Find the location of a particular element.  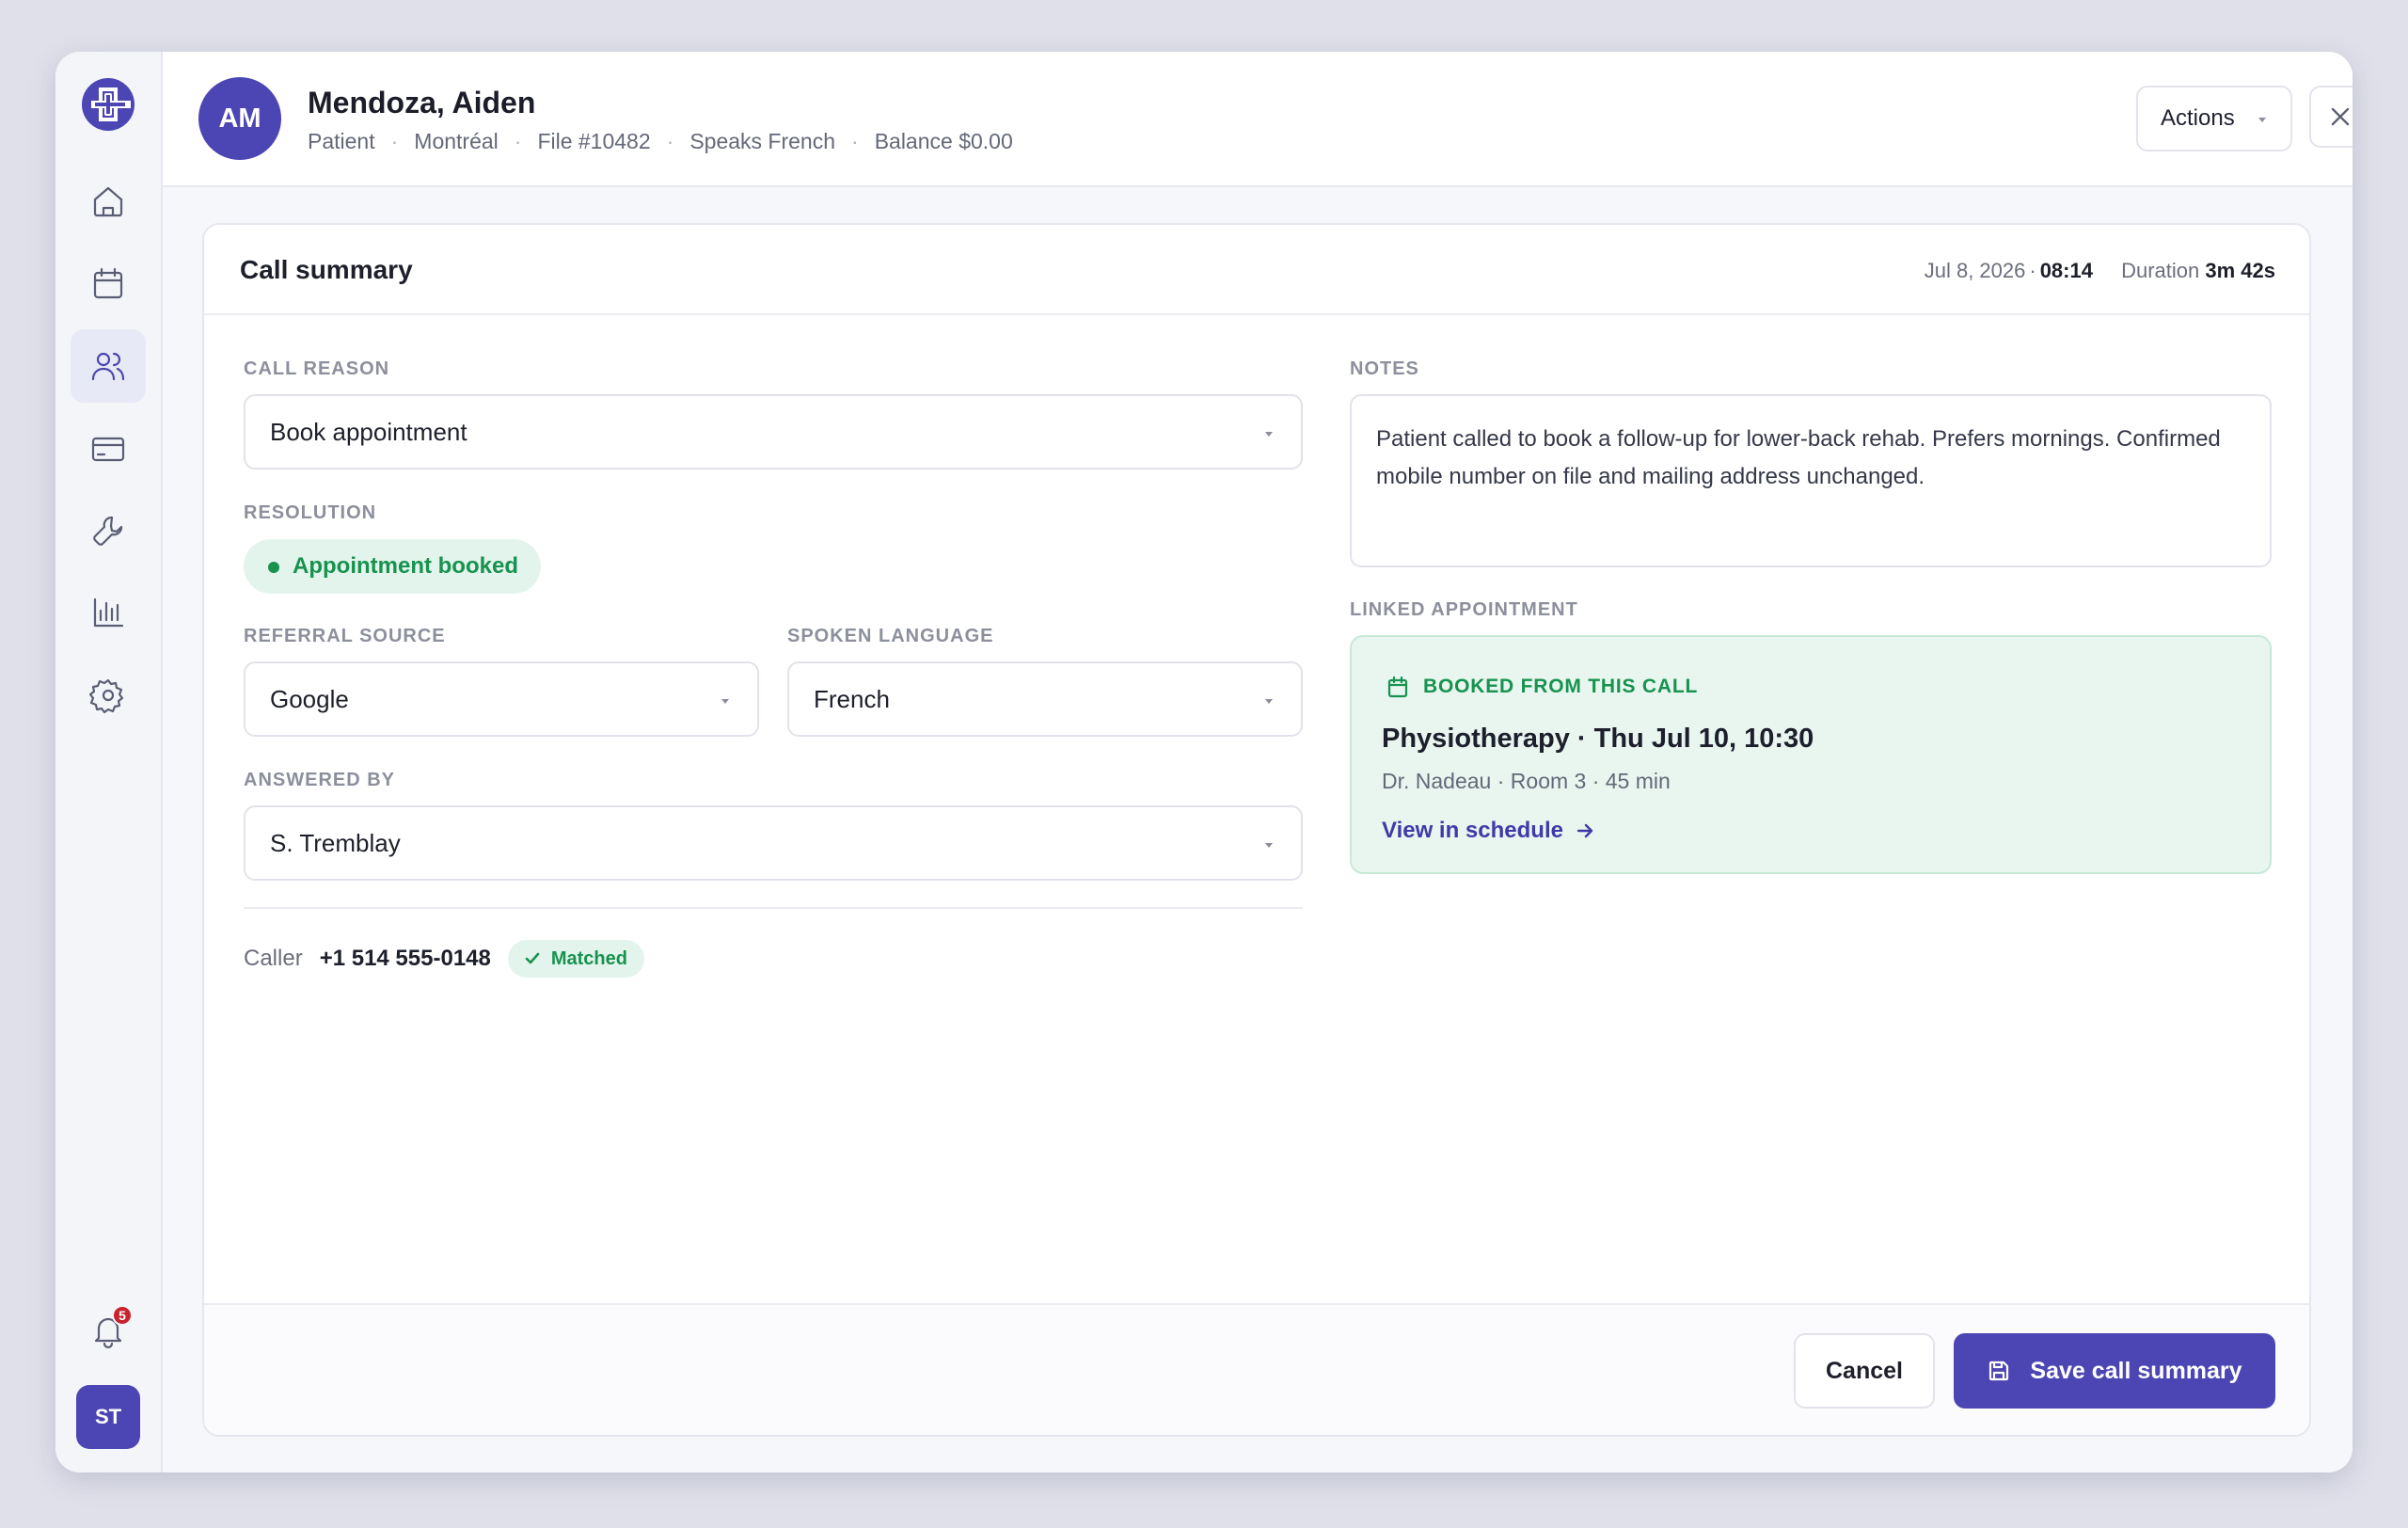

actions-button: Actions is located at coordinates (2214, 118).